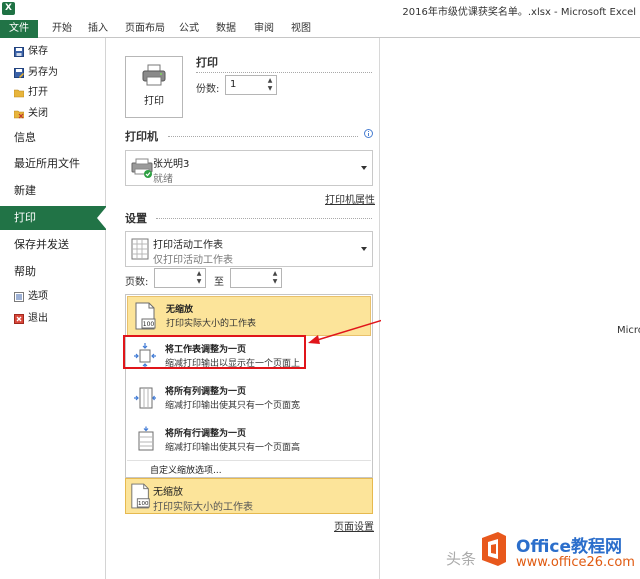 The height and width of the screenshot is (579, 640). Describe the element at coordinates (62, 29) in the screenshot. I see `tab-home: 开始` at that location.